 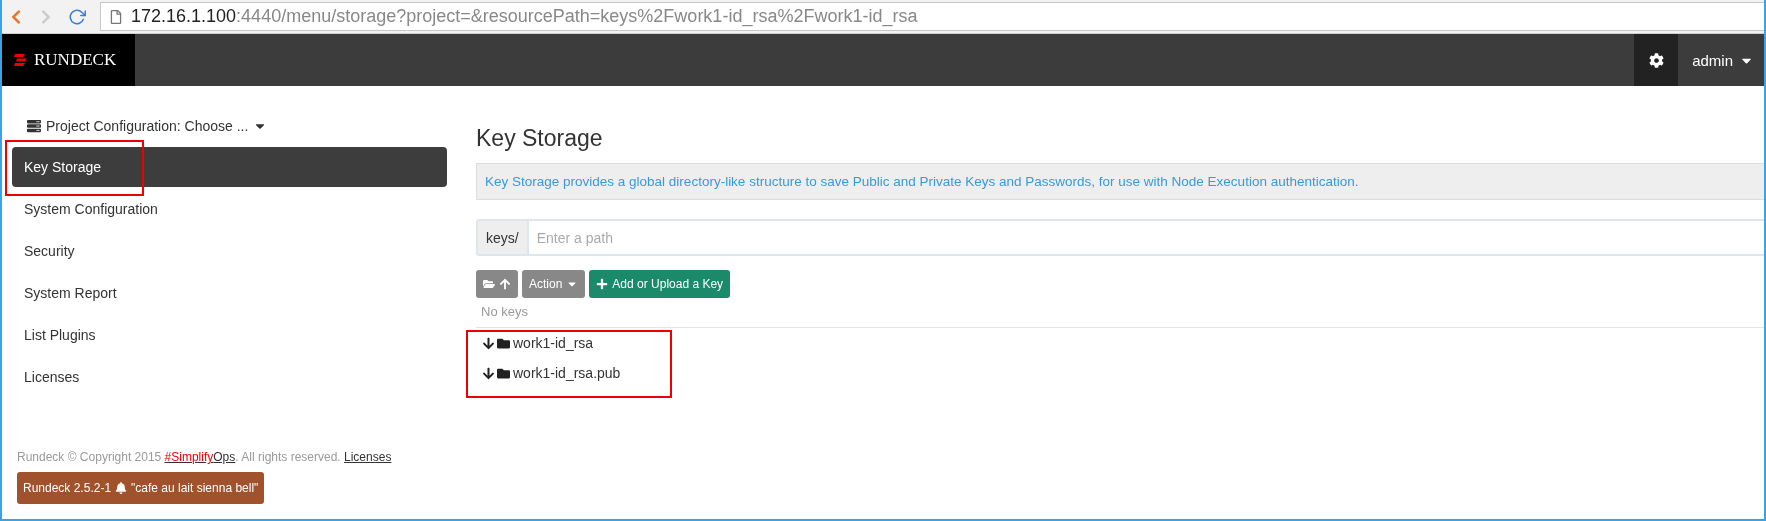 I want to click on reload-icon, so click(x=77, y=16).